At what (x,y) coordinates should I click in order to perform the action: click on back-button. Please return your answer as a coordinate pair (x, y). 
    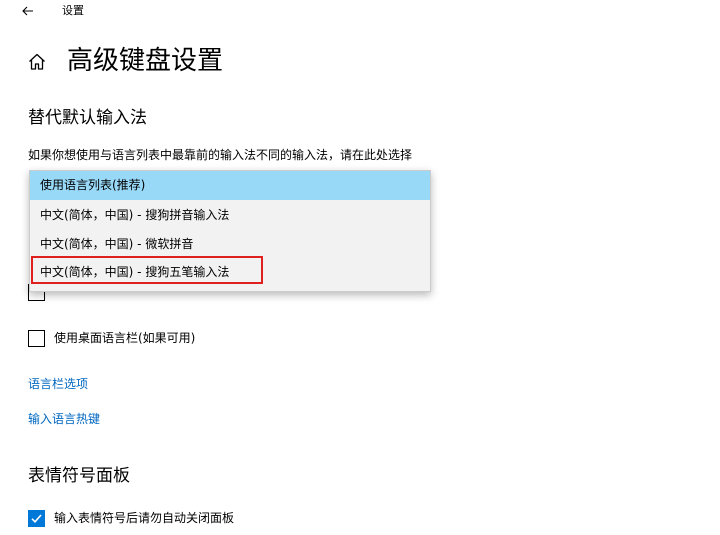
    Looking at the image, I should click on (28, 11).